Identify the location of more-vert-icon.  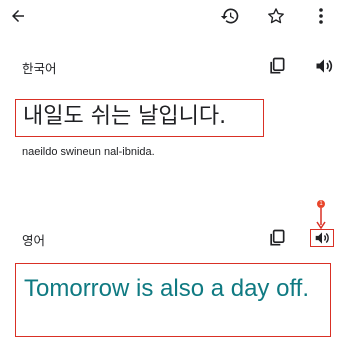
(321, 16).